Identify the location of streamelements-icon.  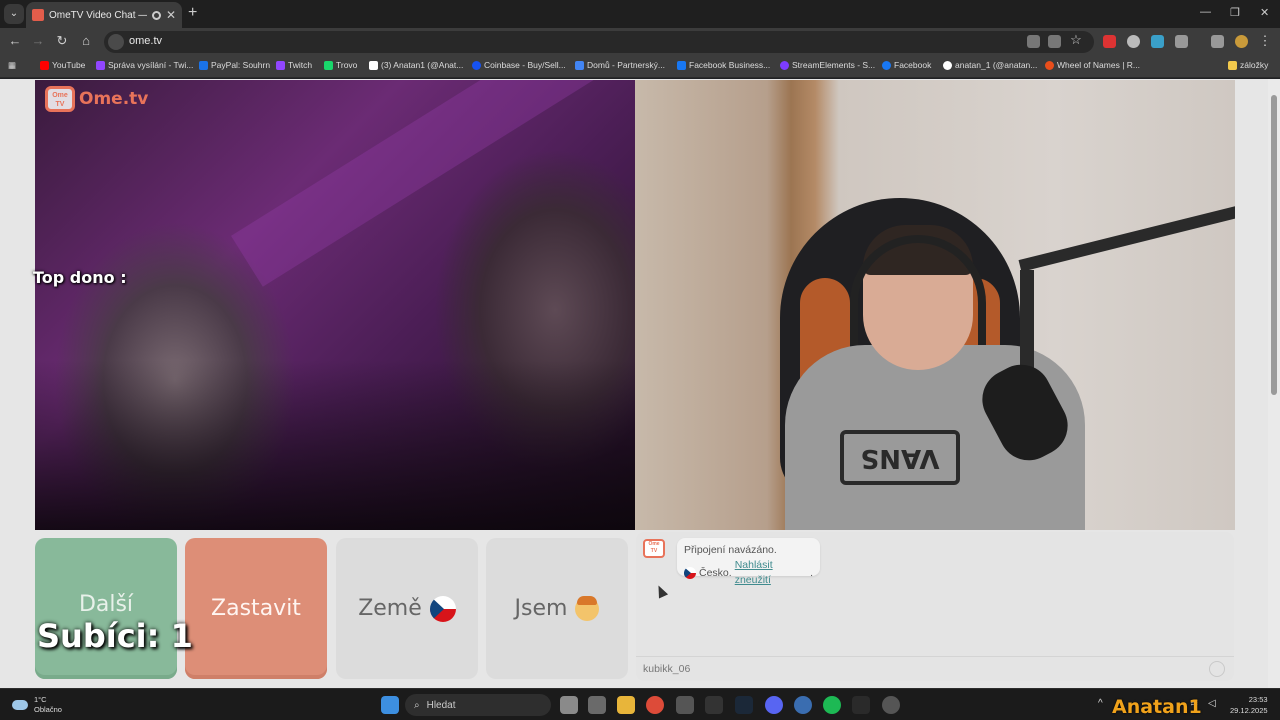
(784, 65).